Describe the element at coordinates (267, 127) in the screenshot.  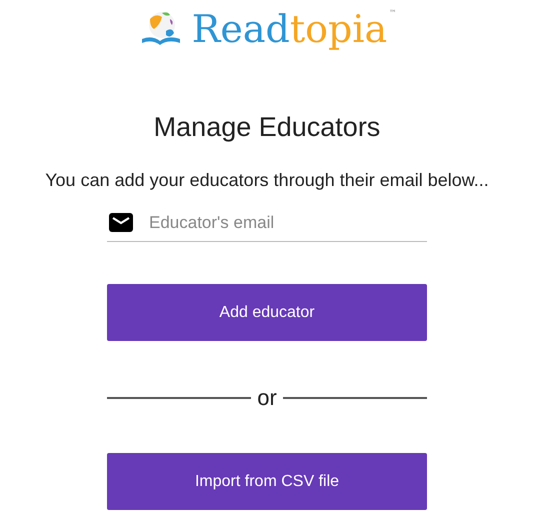
I see `page-title: Manage Educators` at that location.